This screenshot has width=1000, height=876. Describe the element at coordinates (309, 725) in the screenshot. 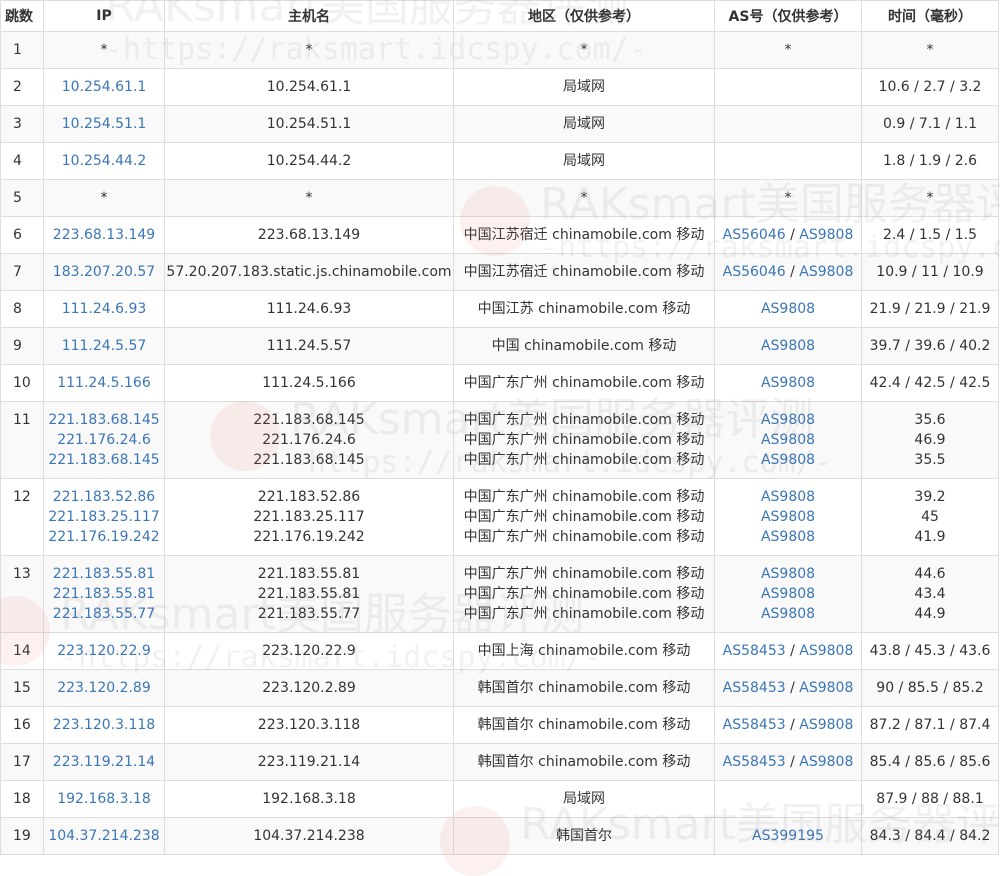

I see `host-text: 223.120.3.118` at that location.